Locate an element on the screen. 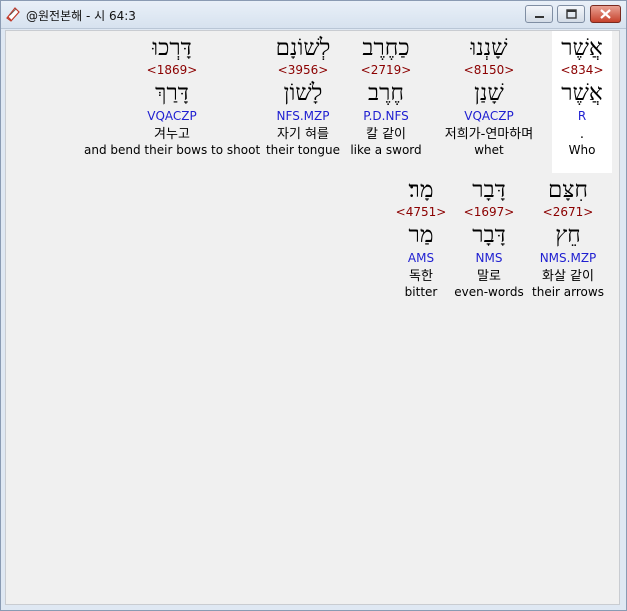 This screenshot has height=611, width=627. english-gloss: bitter is located at coordinates (421, 292).